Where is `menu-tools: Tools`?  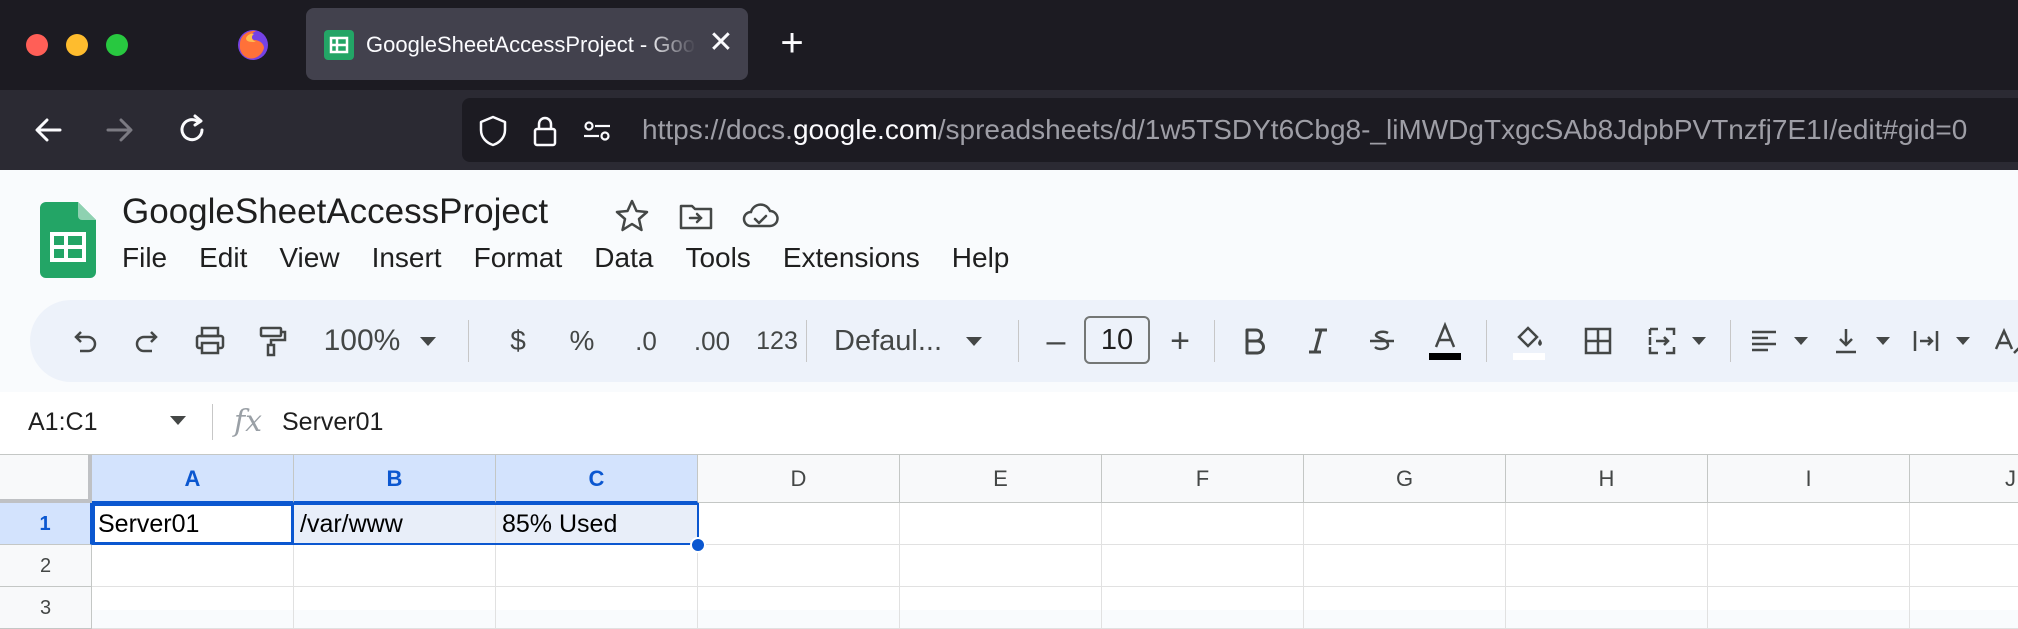 menu-tools: Tools is located at coordinates (717, 262).